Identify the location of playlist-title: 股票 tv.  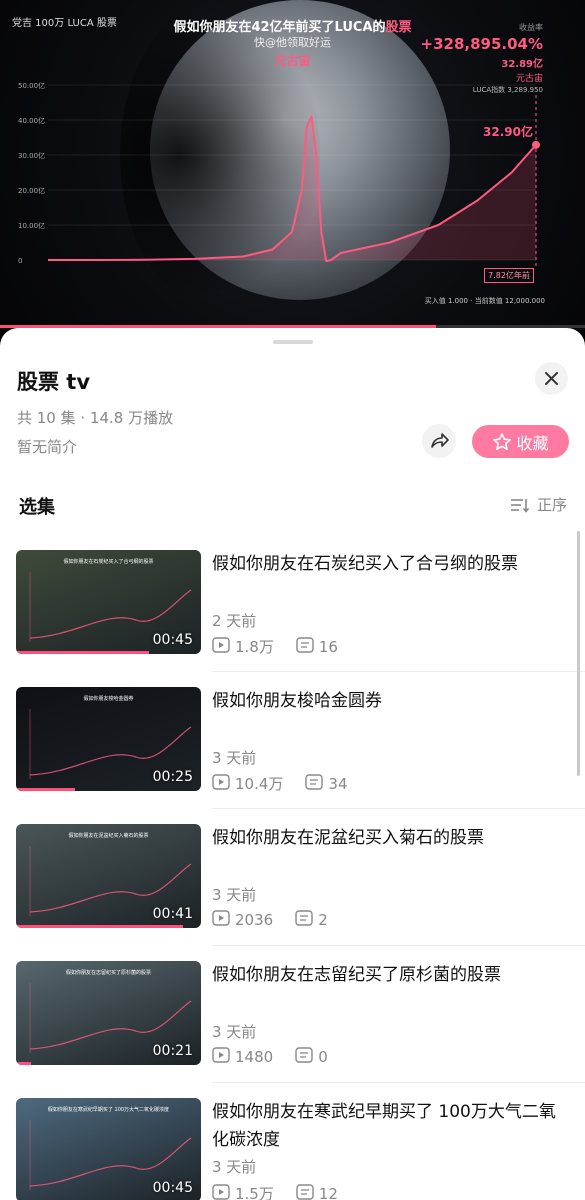
(54, 382).